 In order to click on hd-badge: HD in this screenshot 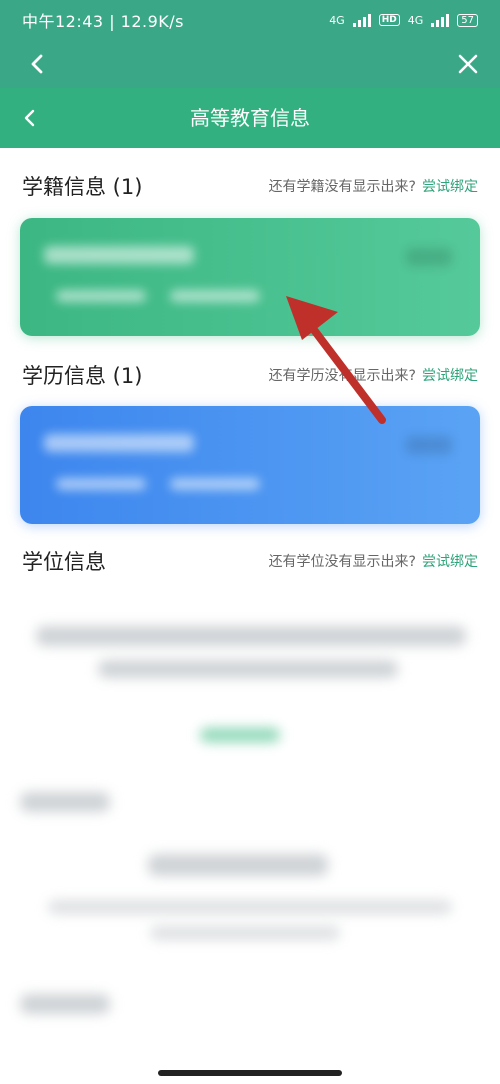, I will do `click(389, 20)`.